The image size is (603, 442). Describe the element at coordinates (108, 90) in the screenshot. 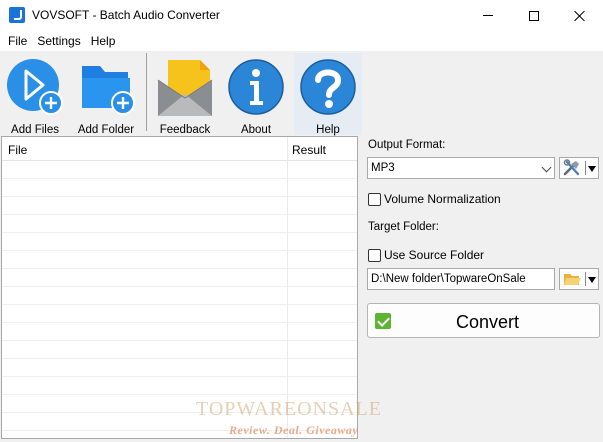

I see `add-folder-icon` at that location.